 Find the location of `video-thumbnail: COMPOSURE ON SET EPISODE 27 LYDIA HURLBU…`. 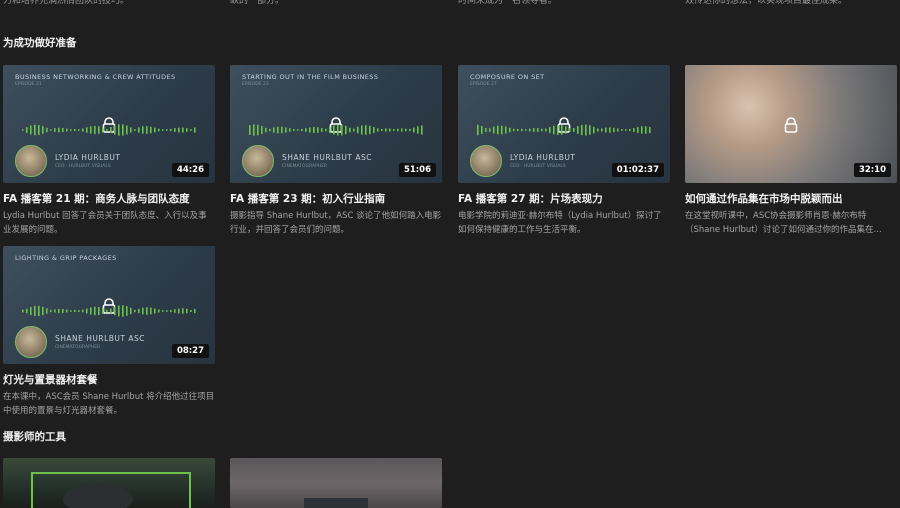

video-thumbnail: COMPOSURE ON SET EPISODE 27 LYDIA HURLBU… is located at coordinates (564, 124).